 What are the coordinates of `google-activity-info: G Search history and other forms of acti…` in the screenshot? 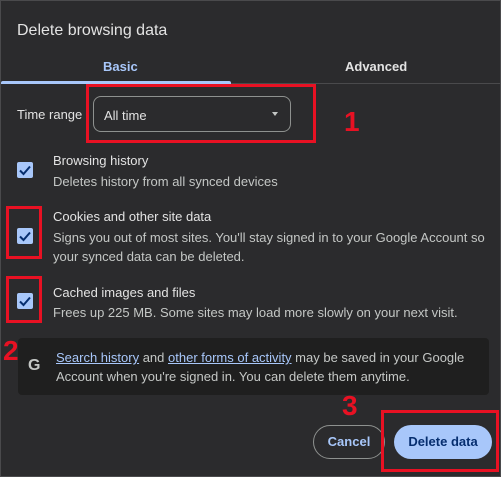 It's located at (253, 366).